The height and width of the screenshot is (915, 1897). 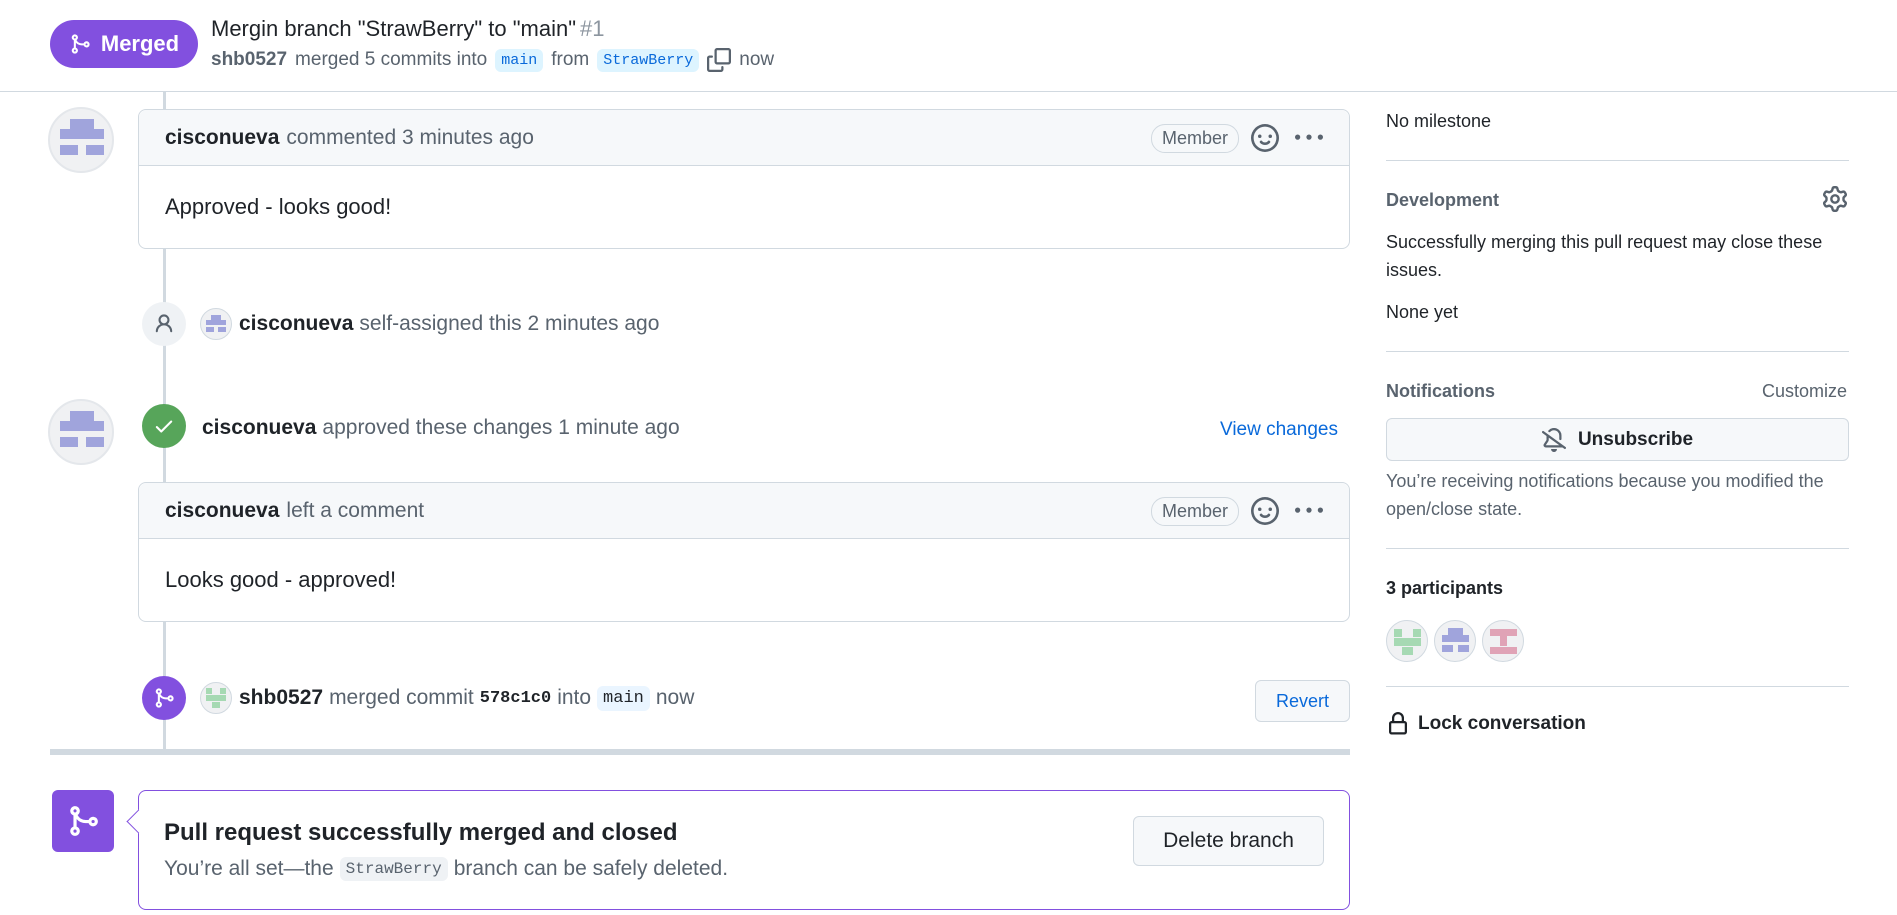 What do you see at coordinates (501, 427) in the screenshot?
I see `event-text: approved these changes 1 minute ago` at bounding box center [501, 427].